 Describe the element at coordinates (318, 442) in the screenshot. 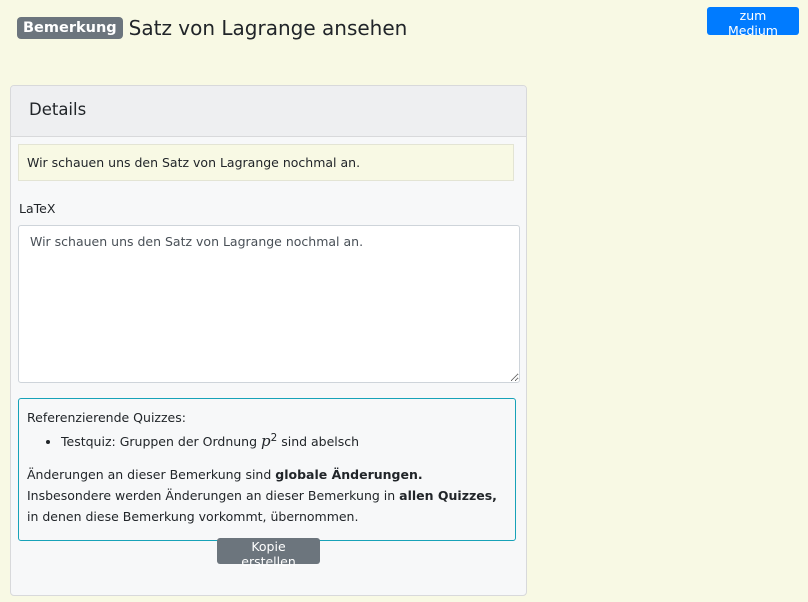

I see `quiz-text-suffix: sind abelsch` at that location.